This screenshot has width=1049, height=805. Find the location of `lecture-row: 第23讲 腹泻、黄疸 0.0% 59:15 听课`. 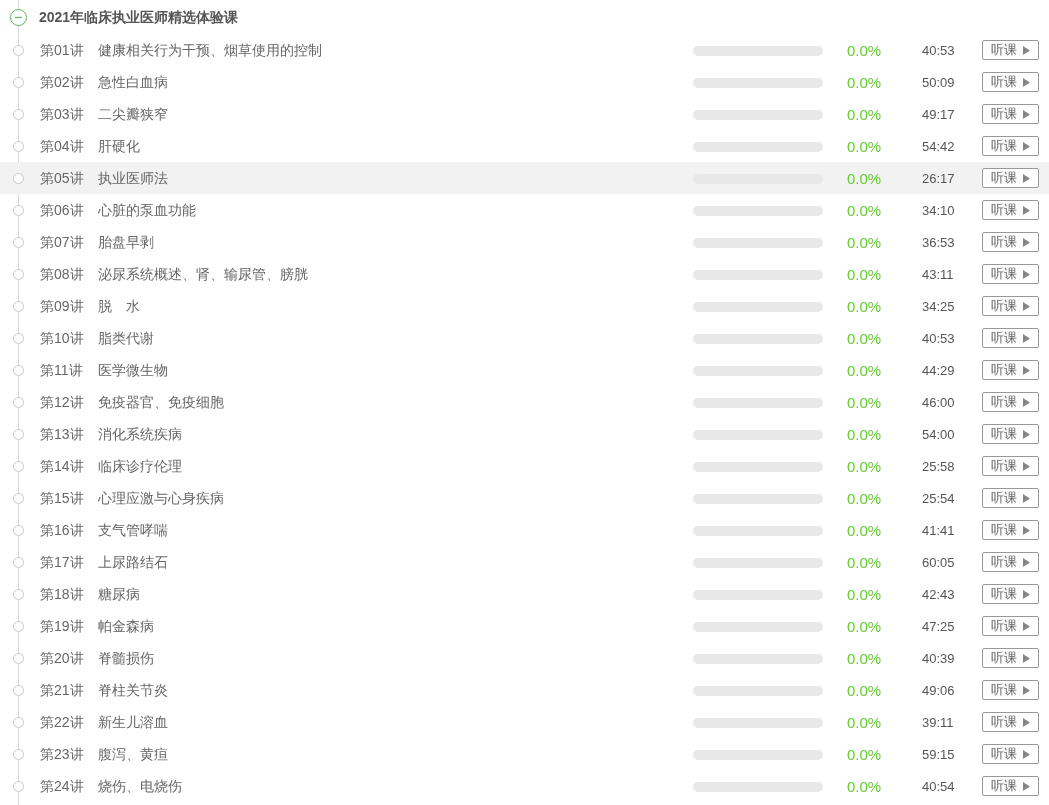

lecture-row: 第23讲 腹泻、黄疸 0.0% 59:15 听课 is located at coordinates (524, 754).